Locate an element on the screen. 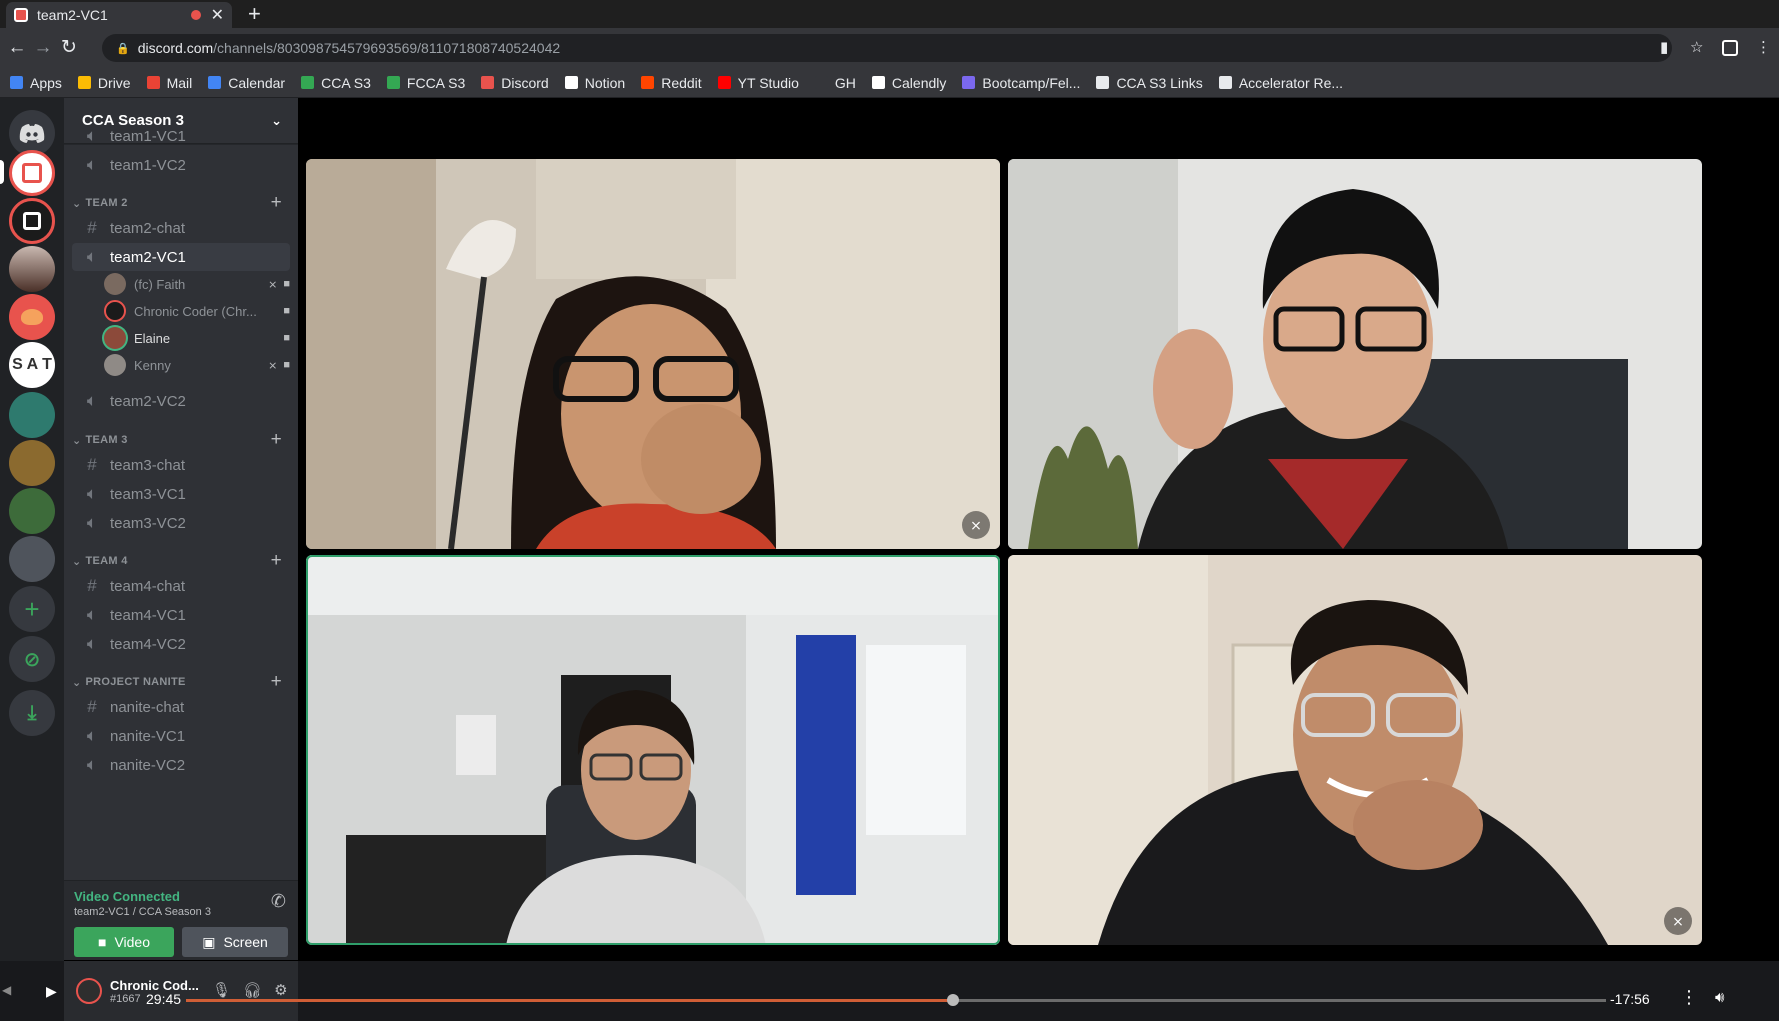 The image size is (1779, 1021). back-button: ← is located at coordinates (17, 48).